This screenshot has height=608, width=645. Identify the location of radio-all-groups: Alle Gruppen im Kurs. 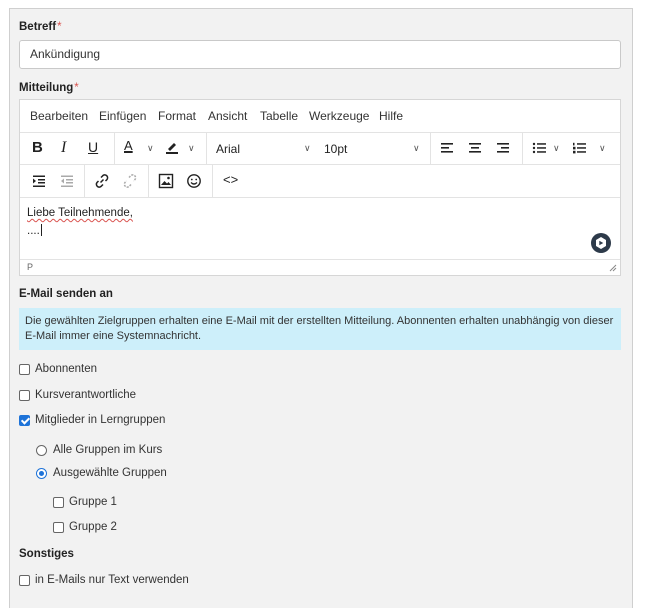
(99, 450).